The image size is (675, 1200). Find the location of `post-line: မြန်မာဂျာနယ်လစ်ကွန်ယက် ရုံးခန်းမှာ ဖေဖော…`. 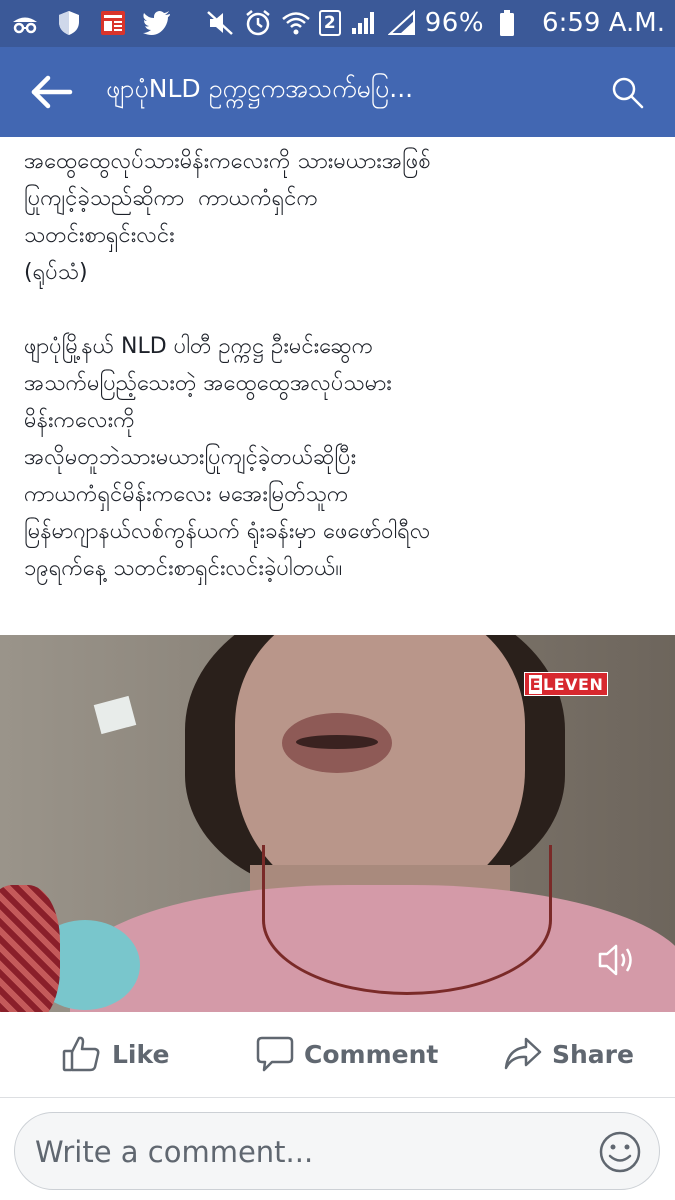

post-line: မြန်မာဂျာနယ်လစ်ကွန်ယက် ရုံးခန်းမှာ ဖေဖော… is located at coordinates (227, 531).